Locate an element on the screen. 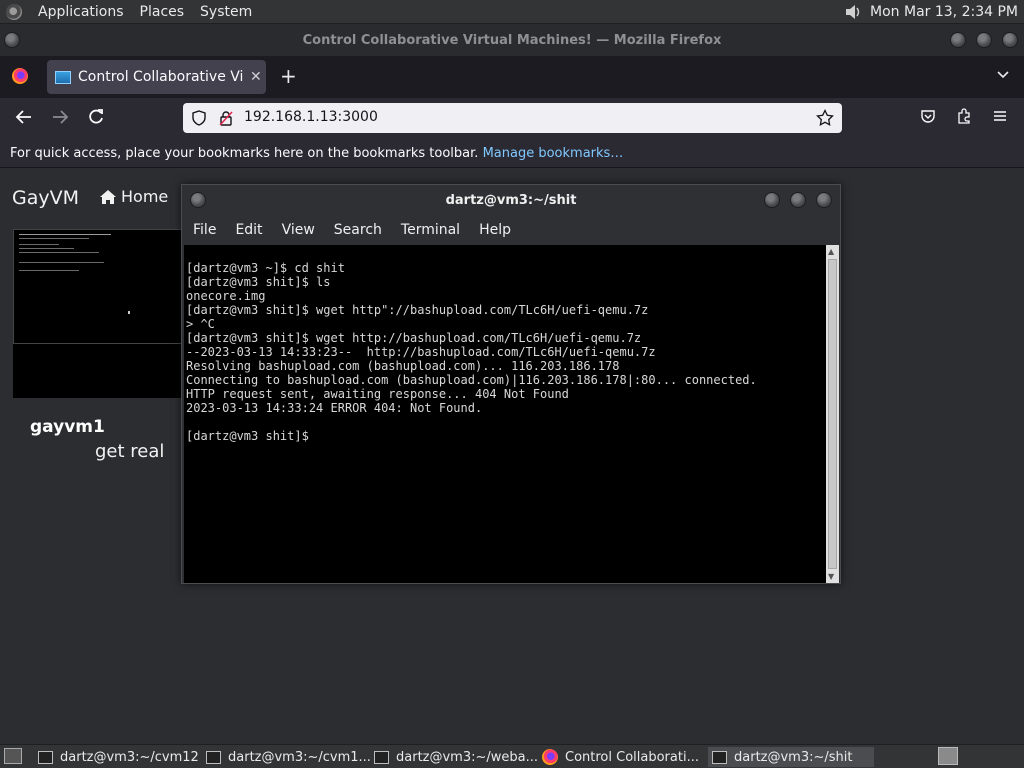 The image size is (1024, 768). taskbar-item: dartz@vm3:~/cvm12 is located at coordinates (118, 757).